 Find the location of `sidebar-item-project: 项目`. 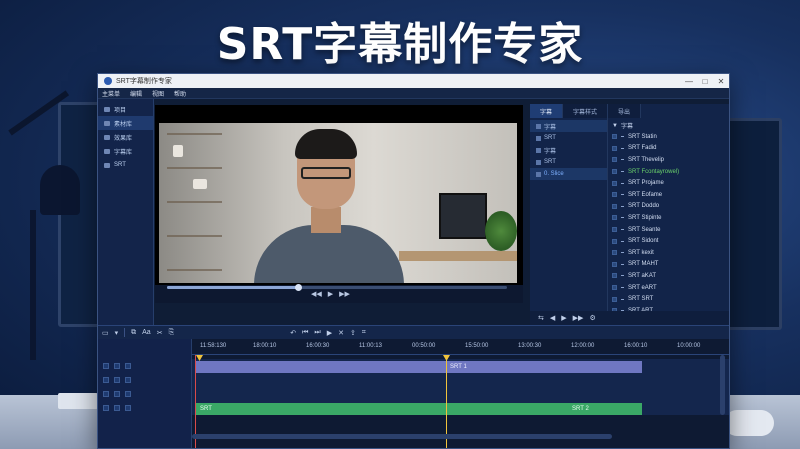

sidebar-item-project: 项目 is located at coordinates (125, 109).